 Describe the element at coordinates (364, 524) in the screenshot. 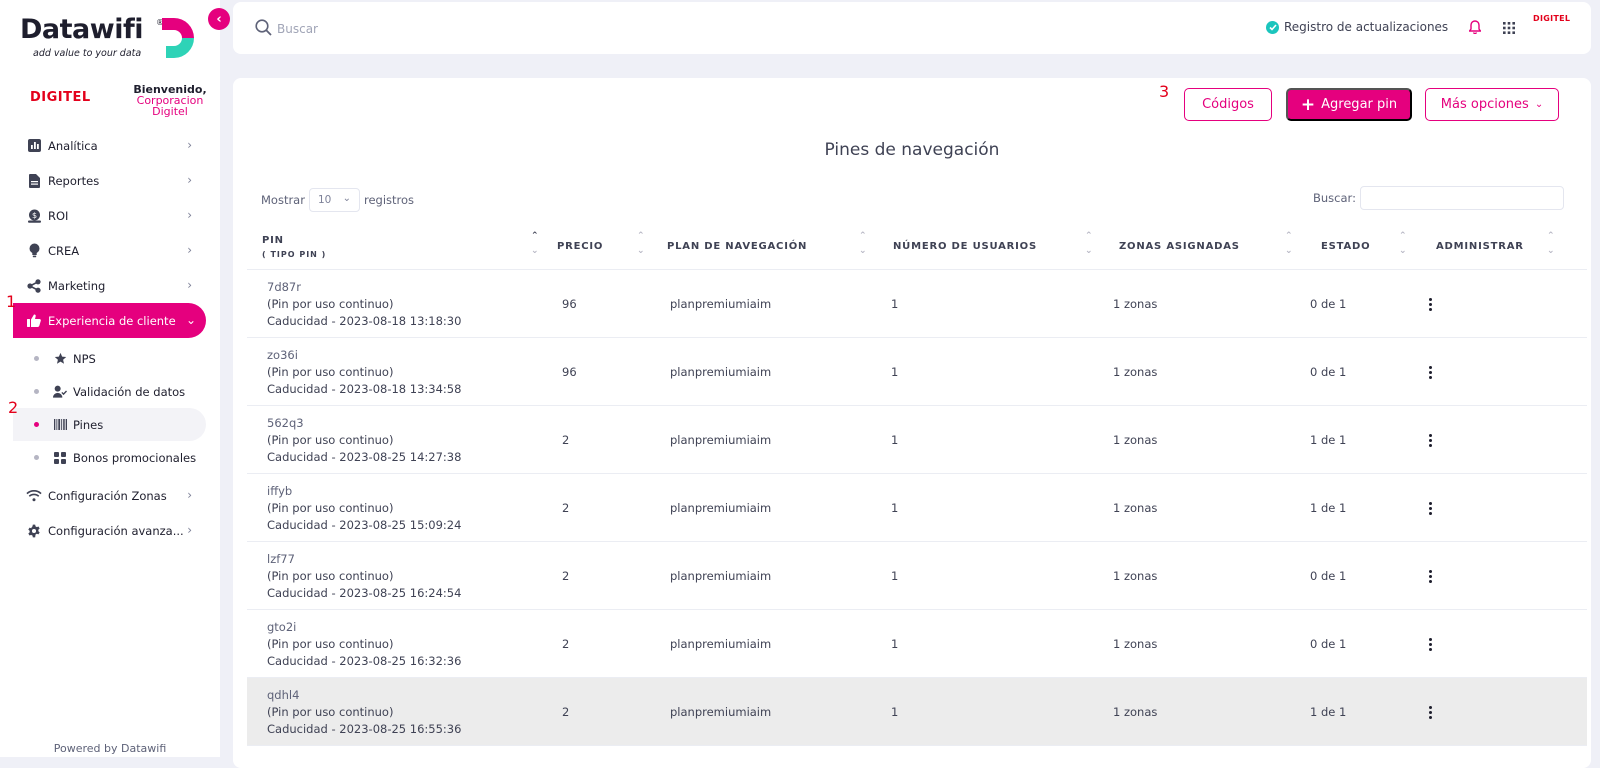

I see `pin-expiry: Caducidad - 2023-08-25 15:09:24` at that location.